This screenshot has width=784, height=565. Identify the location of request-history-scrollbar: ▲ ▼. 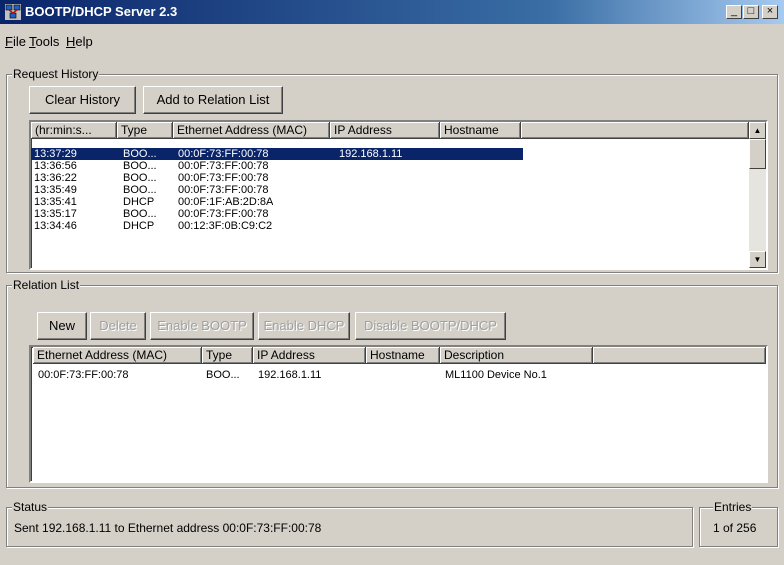
(757, 195).